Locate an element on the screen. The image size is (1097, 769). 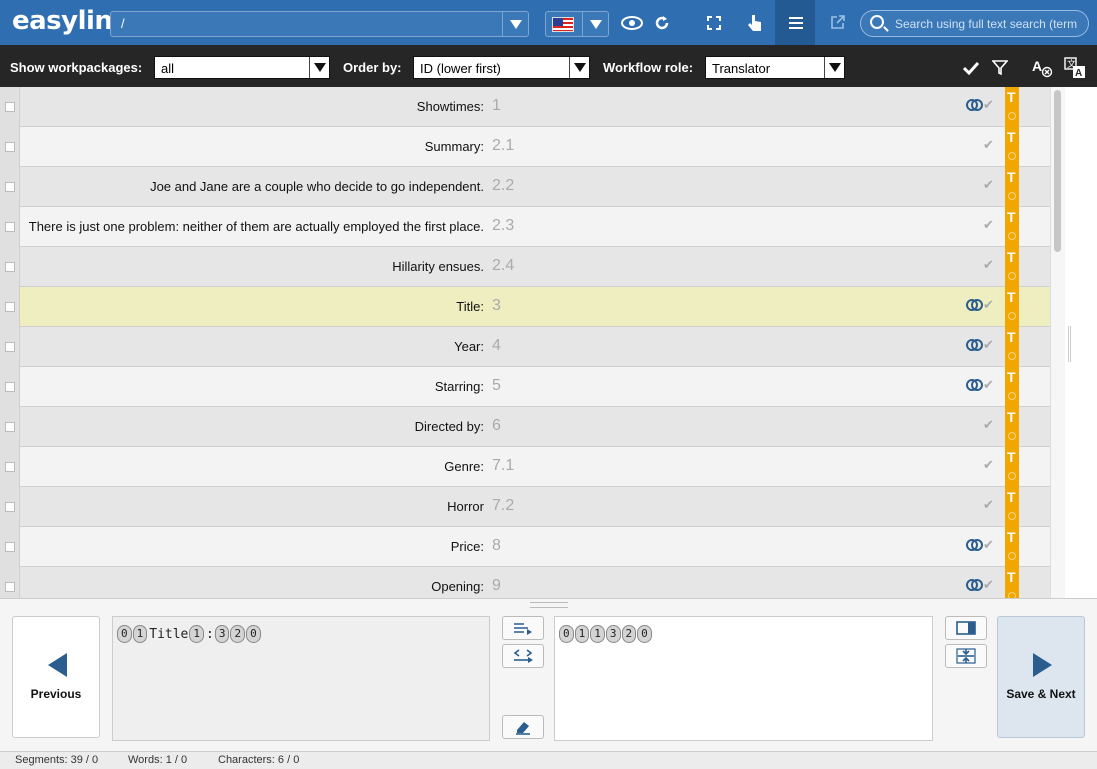
copy-tags-button is located at coordinates (523, 656).